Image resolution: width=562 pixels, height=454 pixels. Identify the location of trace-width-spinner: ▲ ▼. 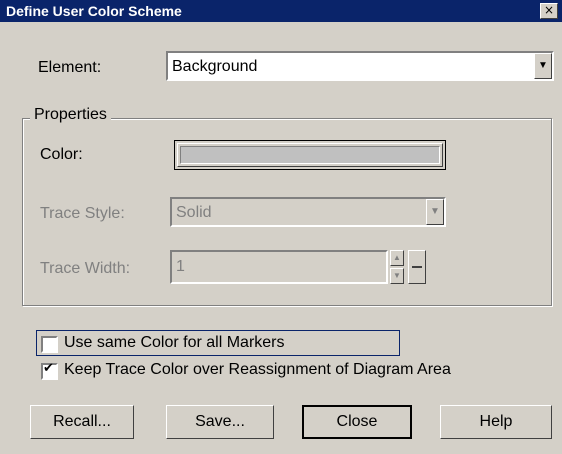
(397, 267).